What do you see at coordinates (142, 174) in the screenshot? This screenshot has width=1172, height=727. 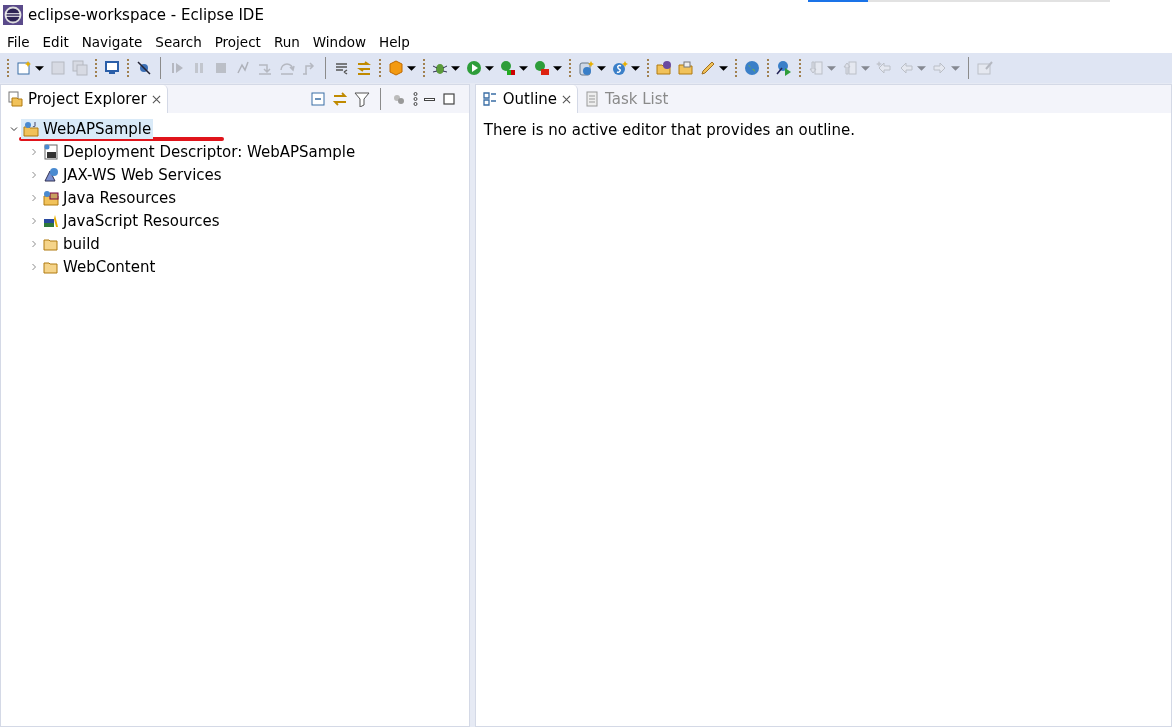 I see `tree-item-label: JAX-WS Web Services` at bounding box center [142, 174].